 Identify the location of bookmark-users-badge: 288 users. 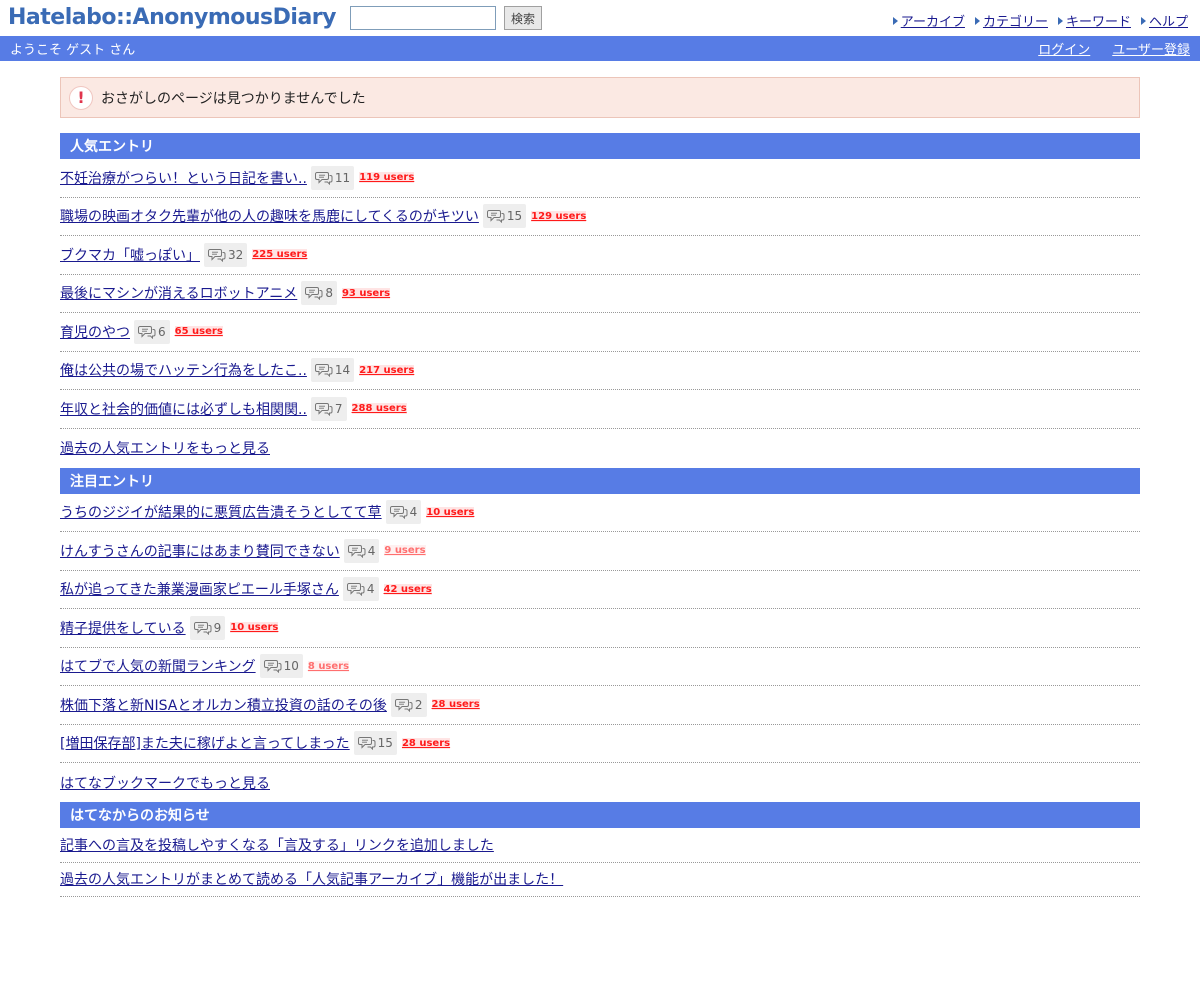
(379, 409).